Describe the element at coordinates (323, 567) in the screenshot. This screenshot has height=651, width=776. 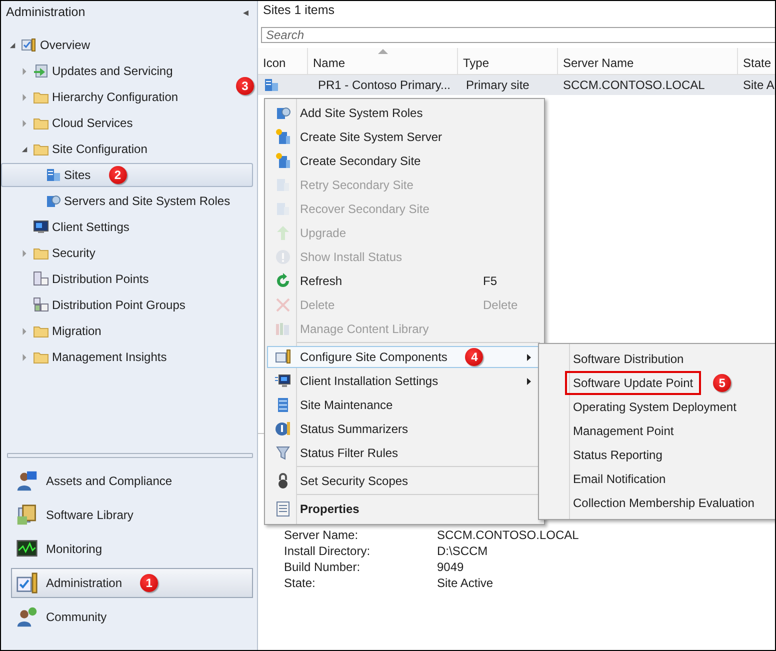
I see `property-label: Build Number:` at that location.